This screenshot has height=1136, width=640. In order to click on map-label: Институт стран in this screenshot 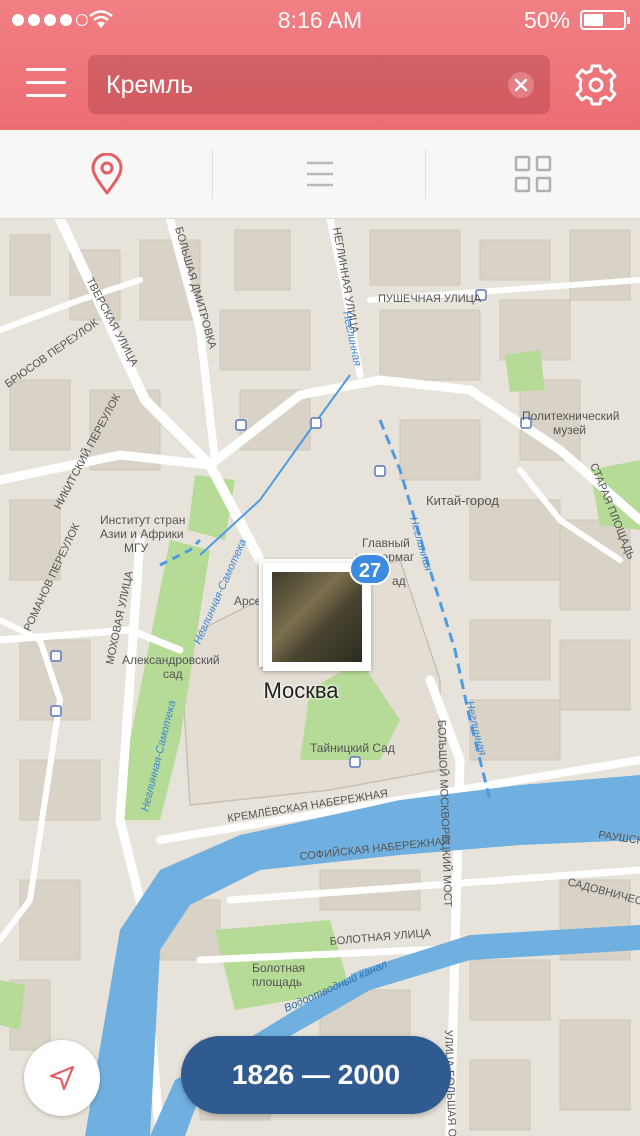, I will do `click(142, 520)`.